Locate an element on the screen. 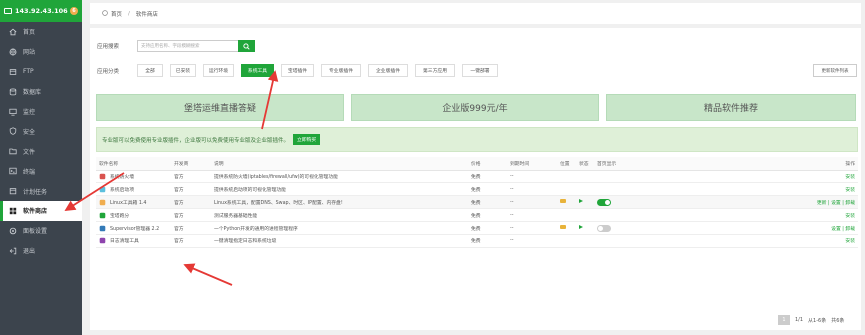 The image size is (865, 335). column-header: 软件名称 is located at coordinates (133, 164).